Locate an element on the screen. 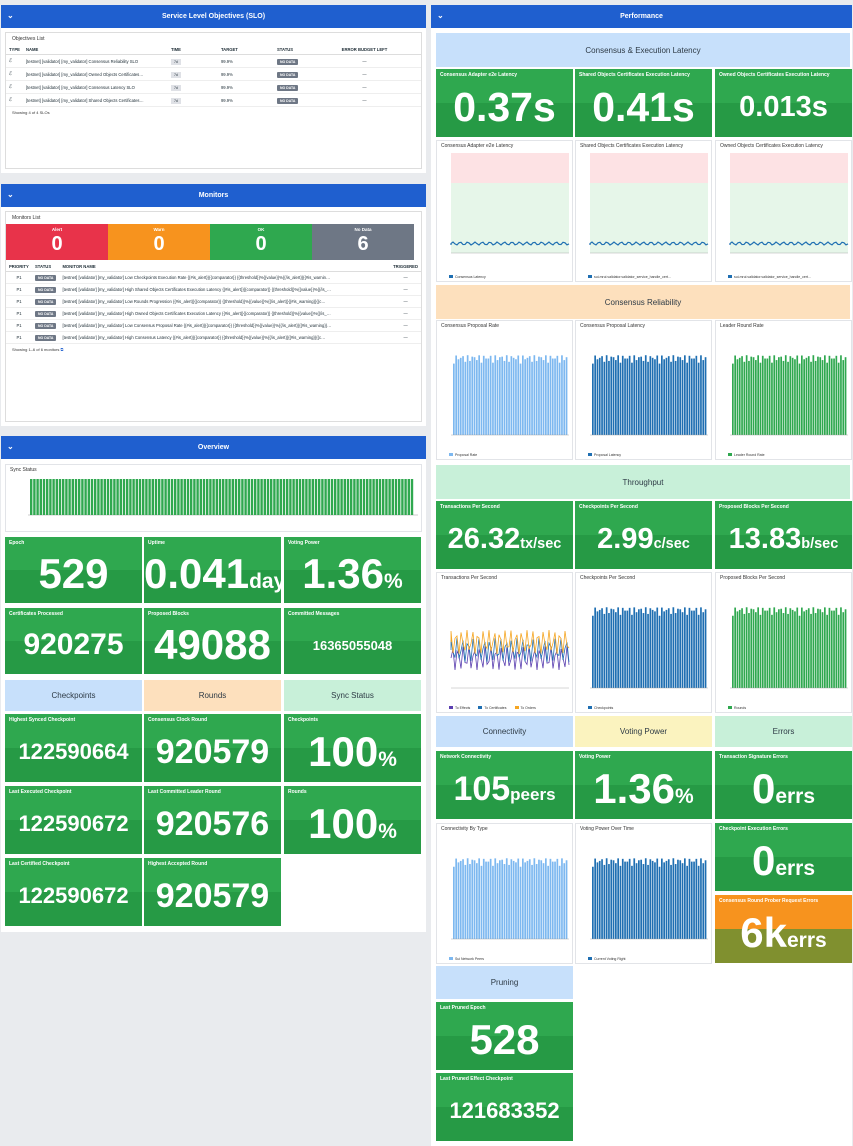  monitors-panel-header: ⌄ Monitors is located at coordinates (213, 195).